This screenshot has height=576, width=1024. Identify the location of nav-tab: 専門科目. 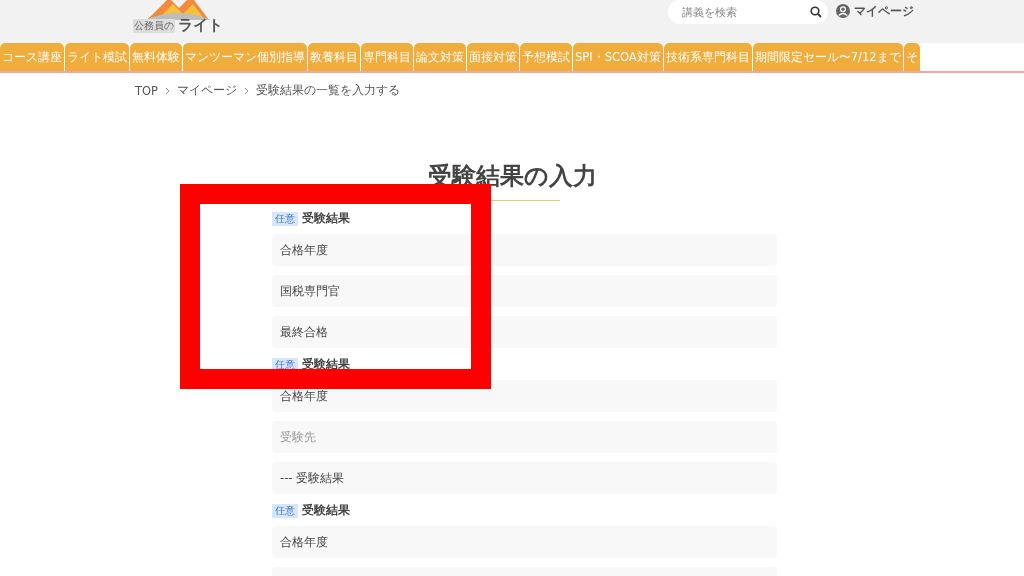
(387, 57).